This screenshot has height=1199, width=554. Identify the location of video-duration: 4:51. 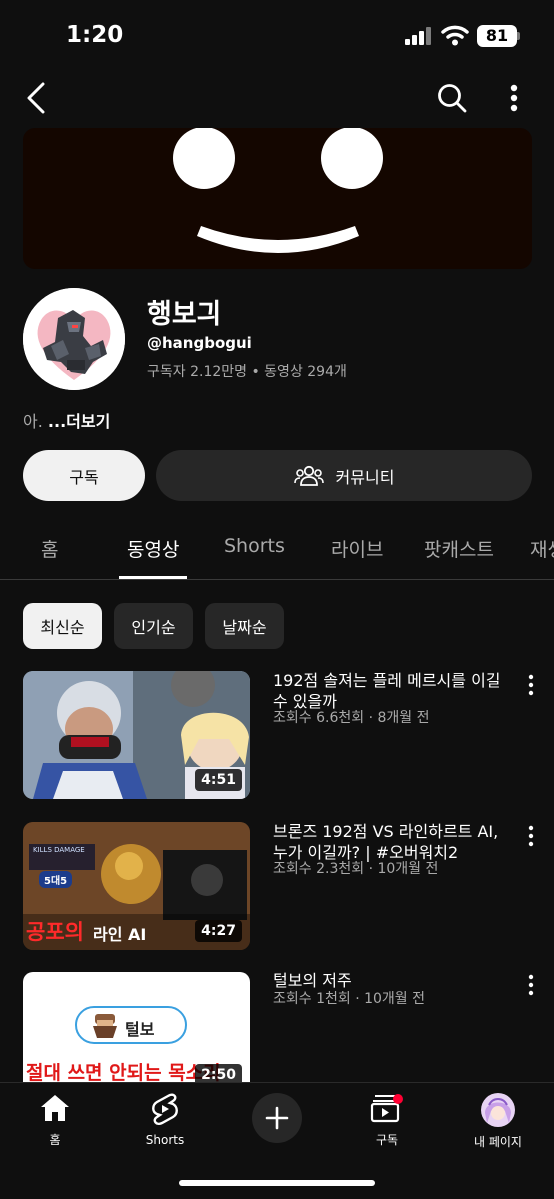
(218, 780).